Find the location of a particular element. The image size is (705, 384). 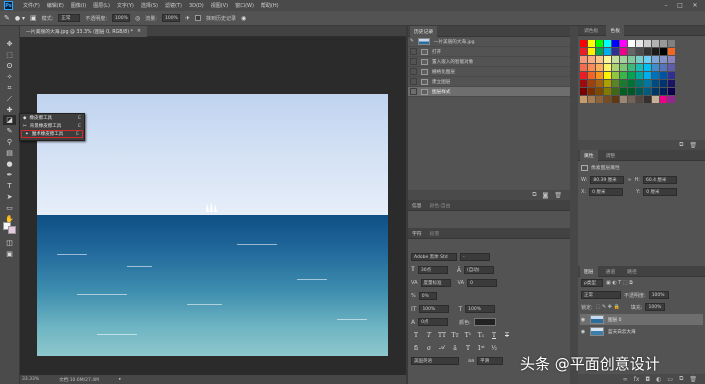

close-window-button: ✕ is located at coordinates (695, 5).